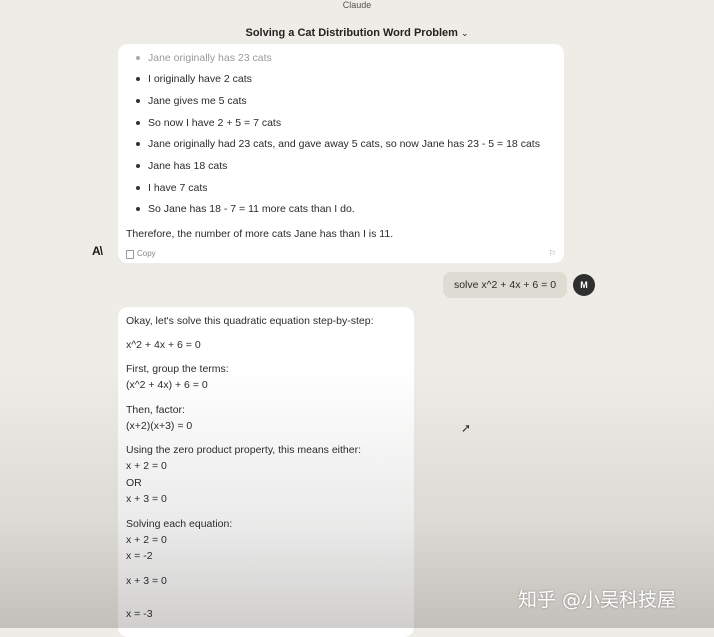  Describe the element at coordinates (172, 188) in the screenshot. I see `list-item: I have 7 cats` at that location.